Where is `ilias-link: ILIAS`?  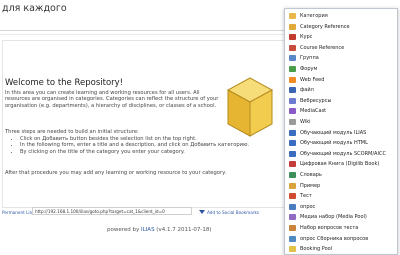 ilias-link: ILIAS is located at coordinates (148, 230).